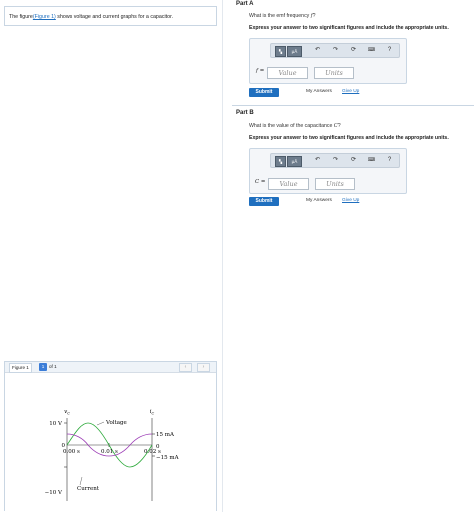 The width and height of the screenshot is (474, 512). What do you see at coordinates (152, 412) in the screenshot?
I see `current-axis-label: iC` at bounding box center [152, 412].